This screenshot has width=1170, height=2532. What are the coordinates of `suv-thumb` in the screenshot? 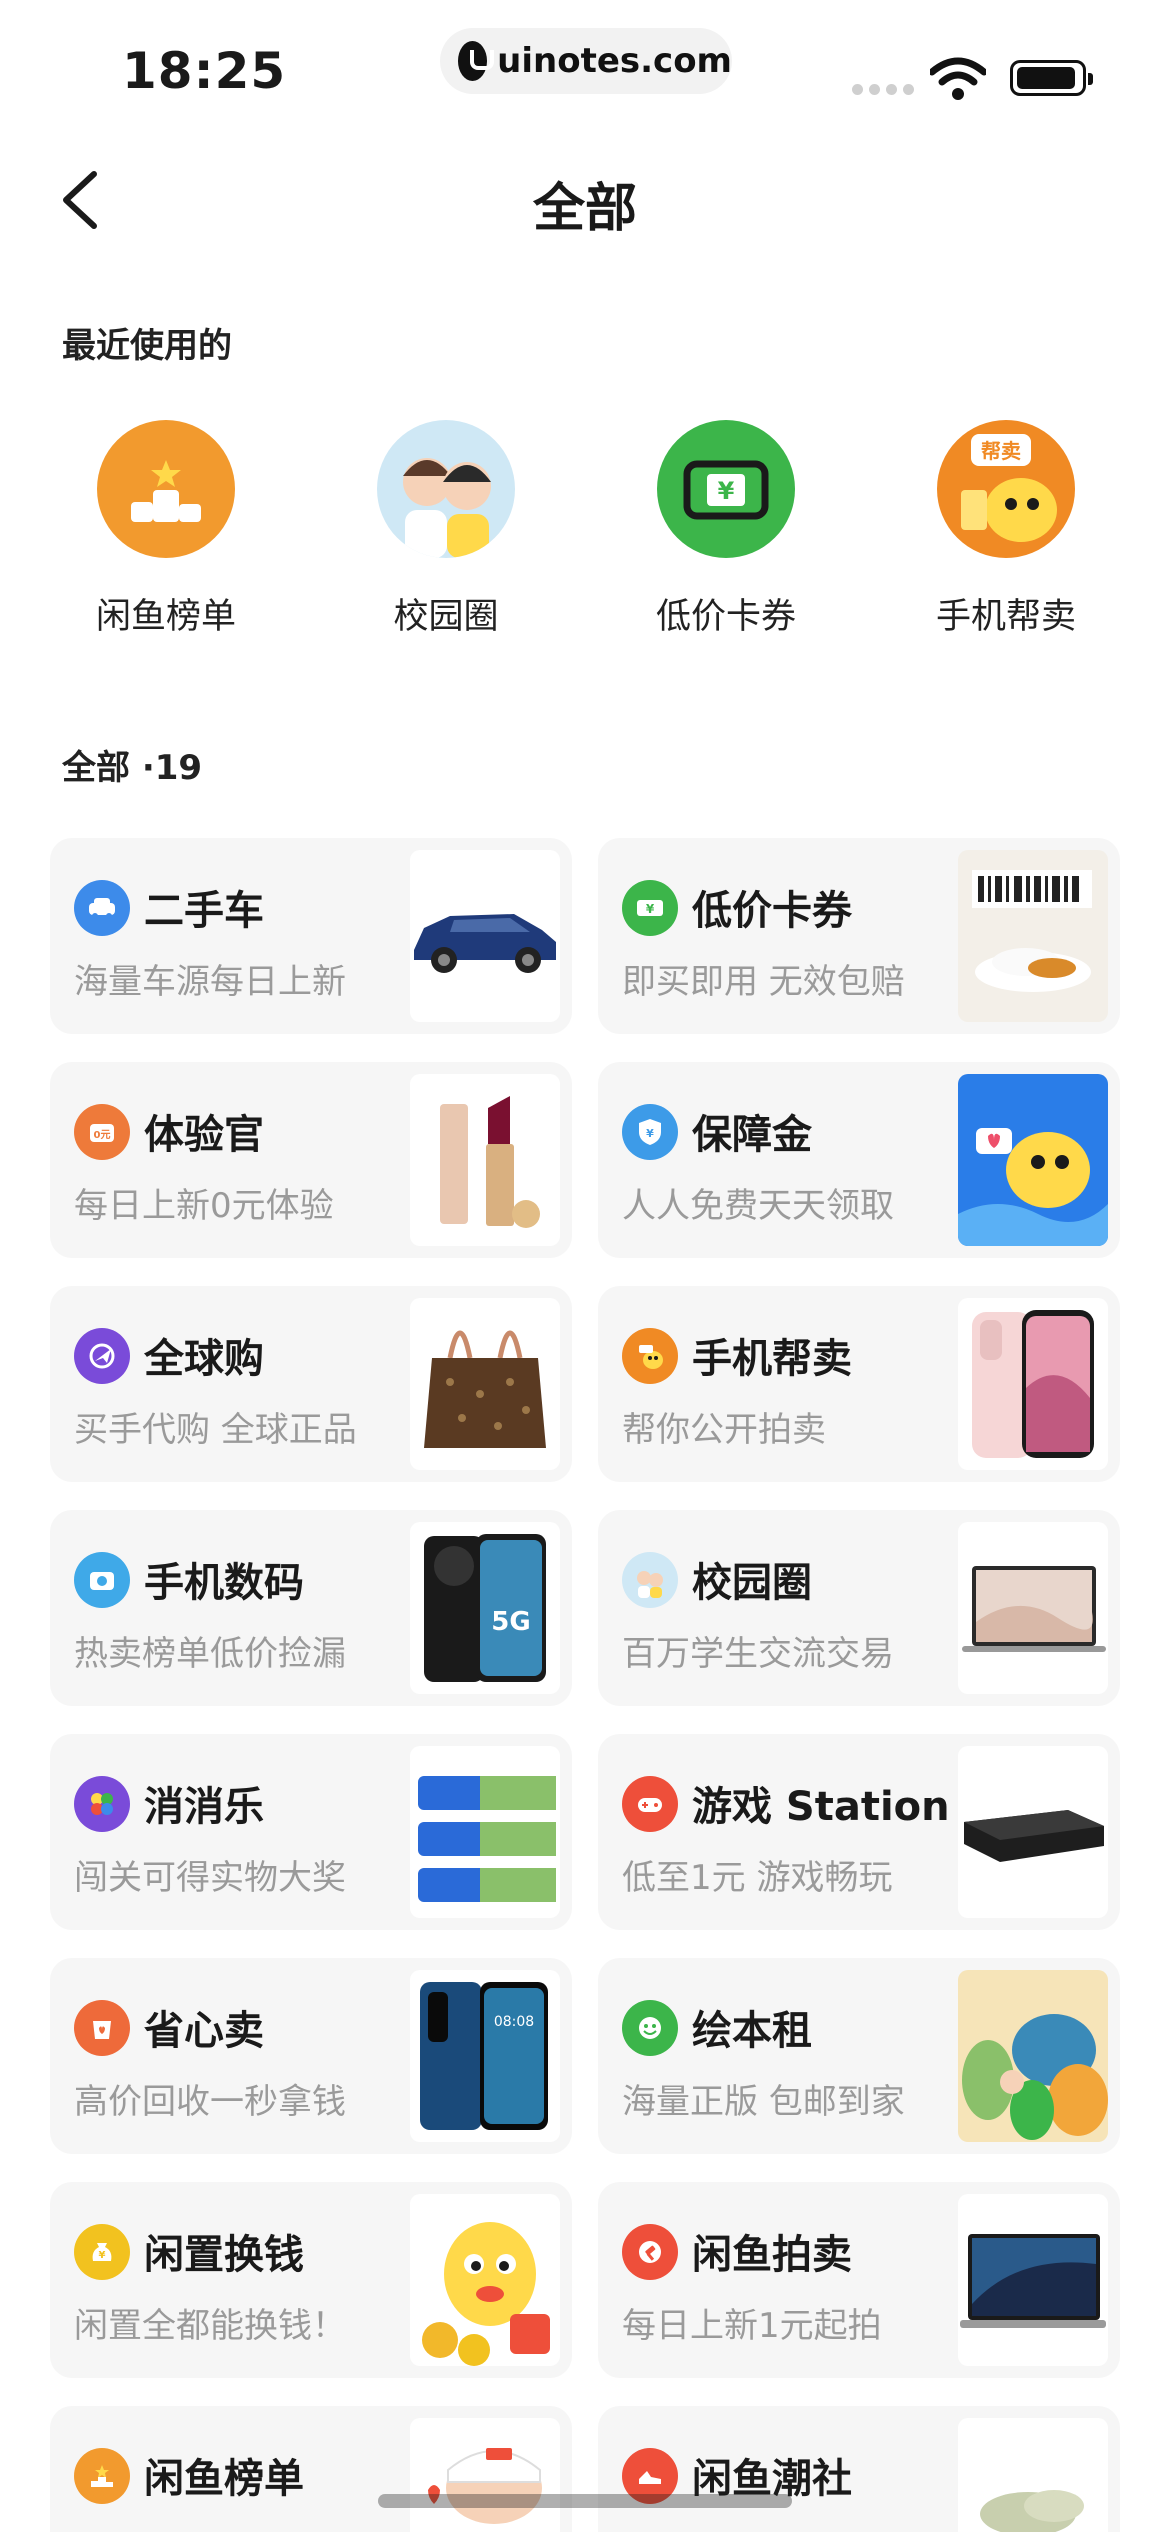 It's located at (485, 936).